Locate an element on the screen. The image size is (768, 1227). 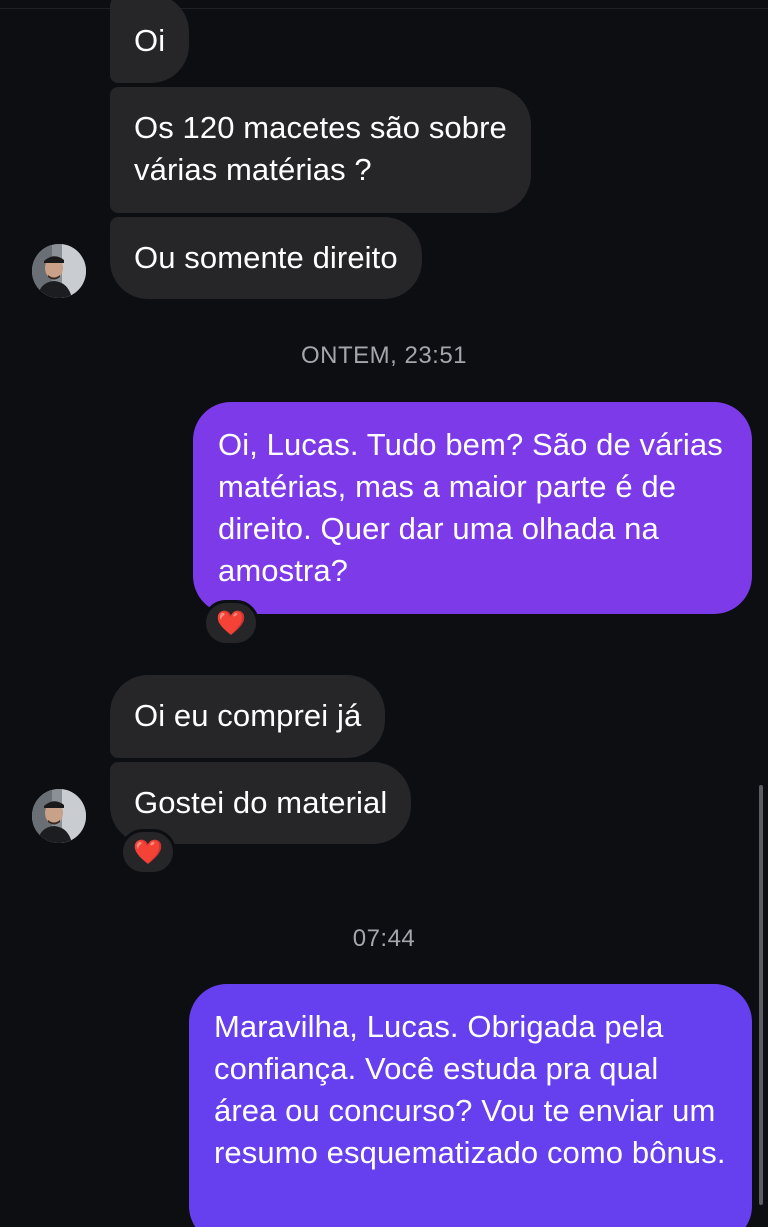
message-incoming: Oi is located at coordinates (150, 41).